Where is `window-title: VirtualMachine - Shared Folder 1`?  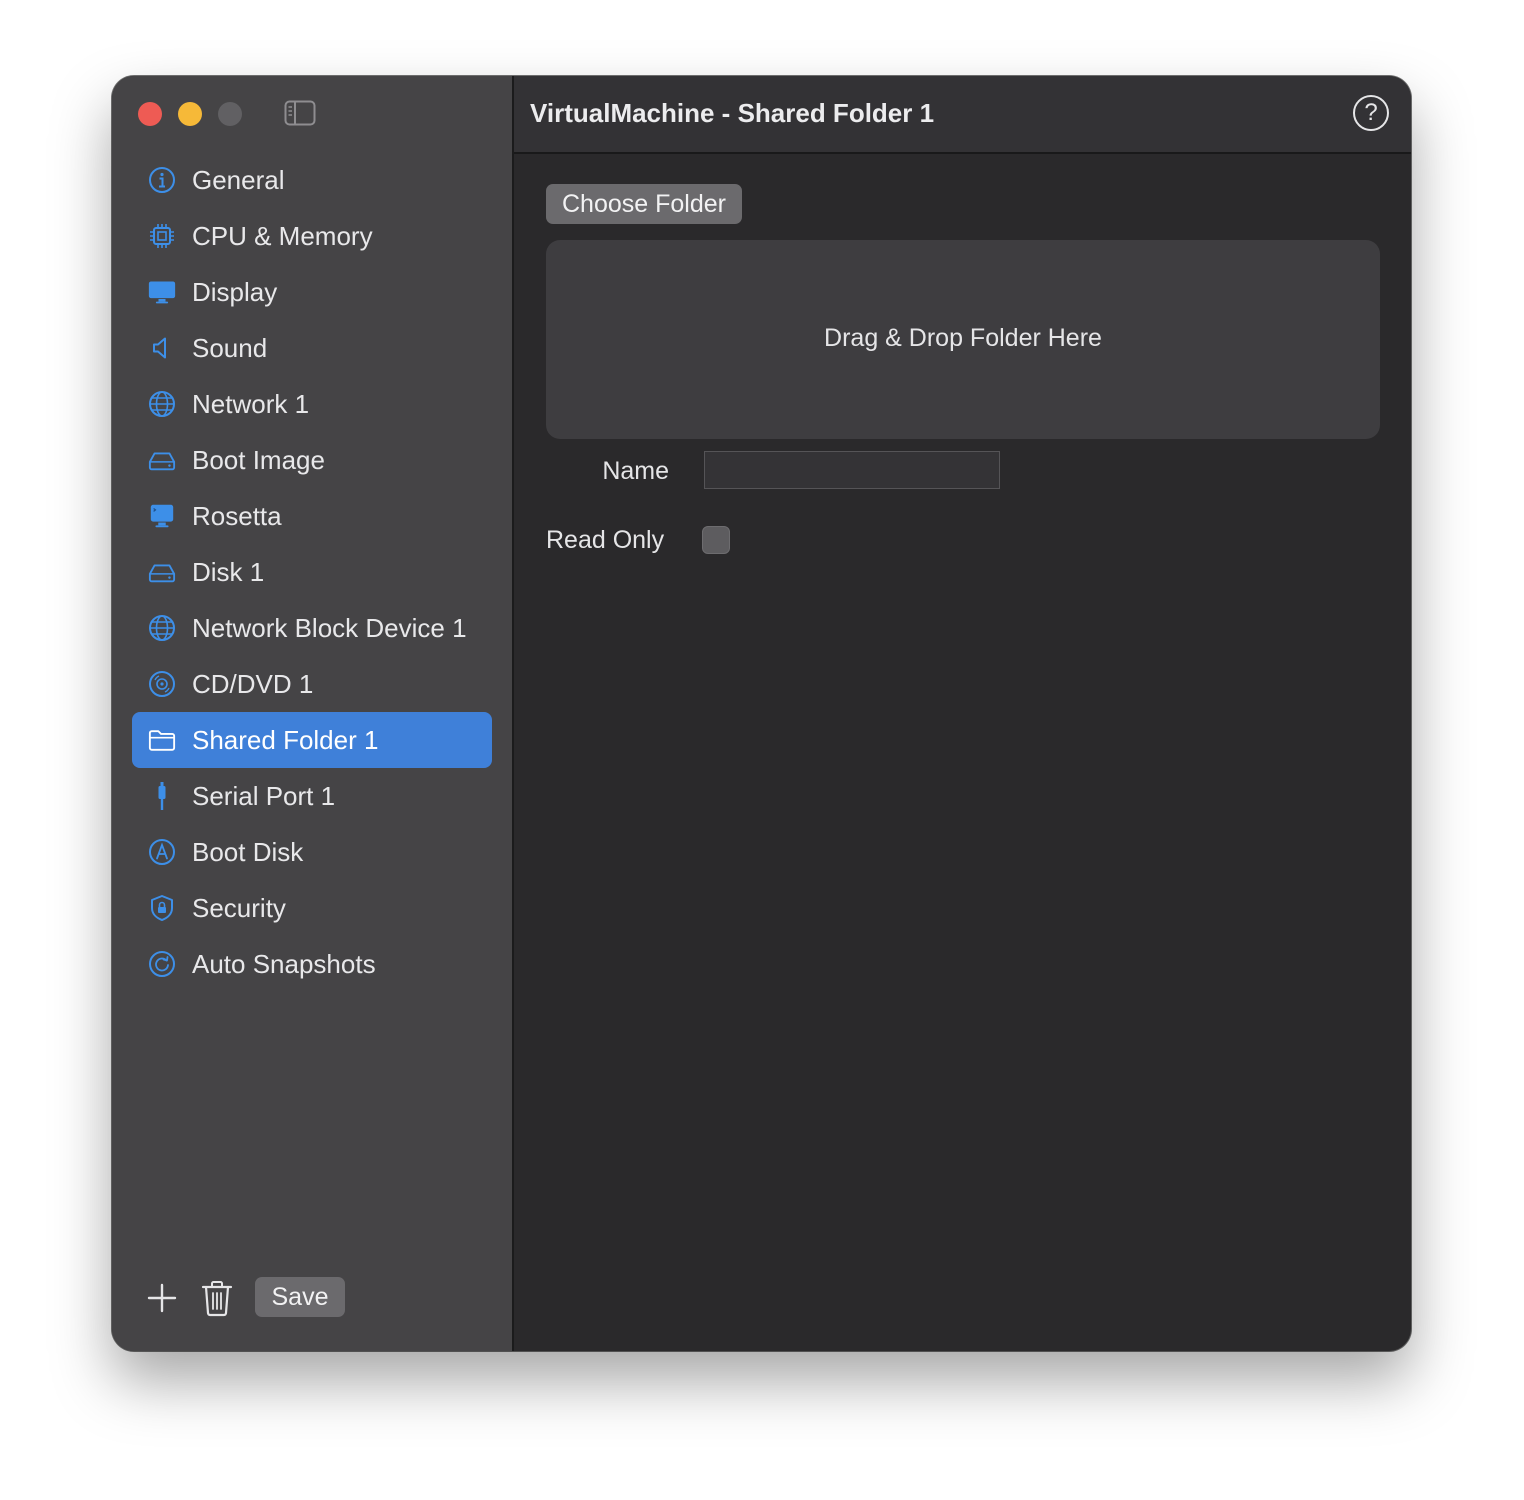 window-title: VirtualMachine - Shared Folder 1 is located at coordinates (732, 113).